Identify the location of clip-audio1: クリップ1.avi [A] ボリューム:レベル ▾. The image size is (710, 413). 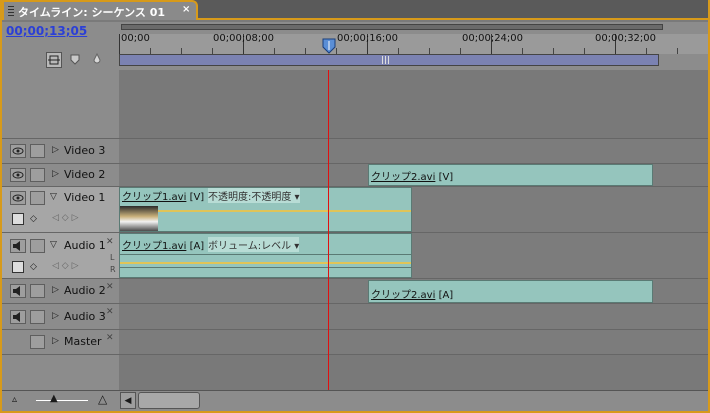
(265, 255).